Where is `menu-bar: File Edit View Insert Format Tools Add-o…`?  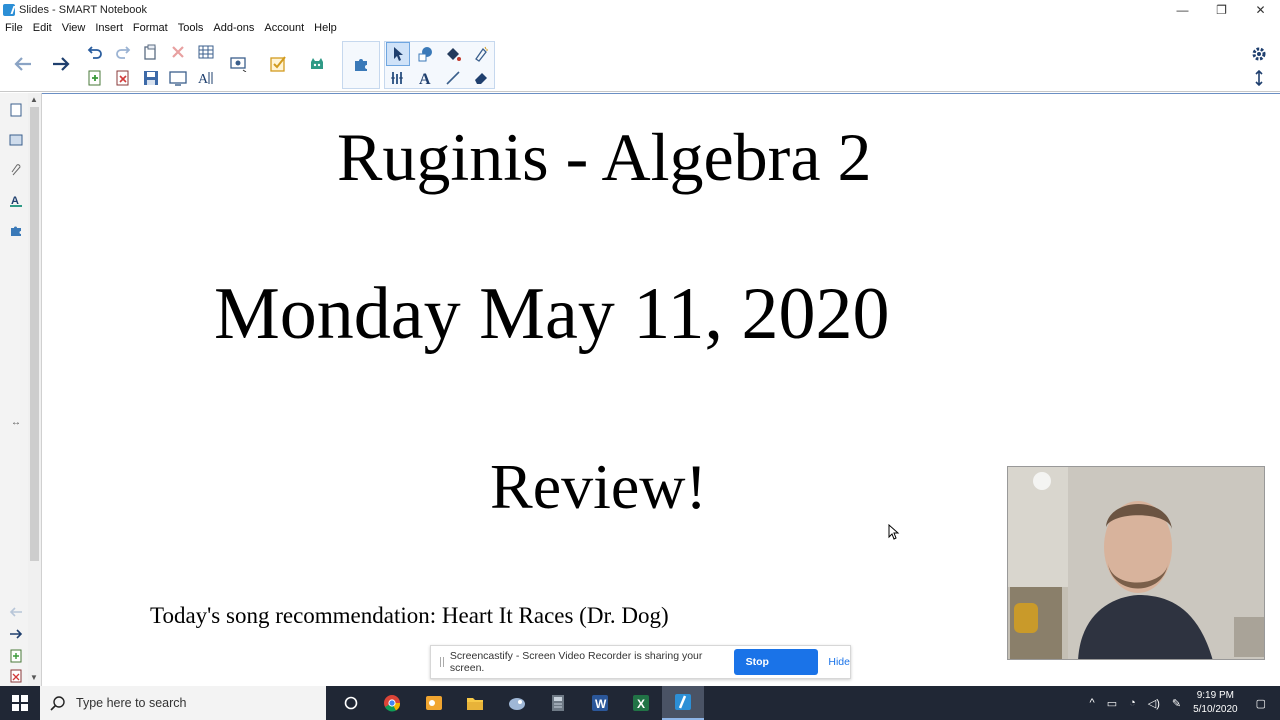 menu-bar: File Edit View Insert Format Tools Add-o… is located at coordinates (171, 28).